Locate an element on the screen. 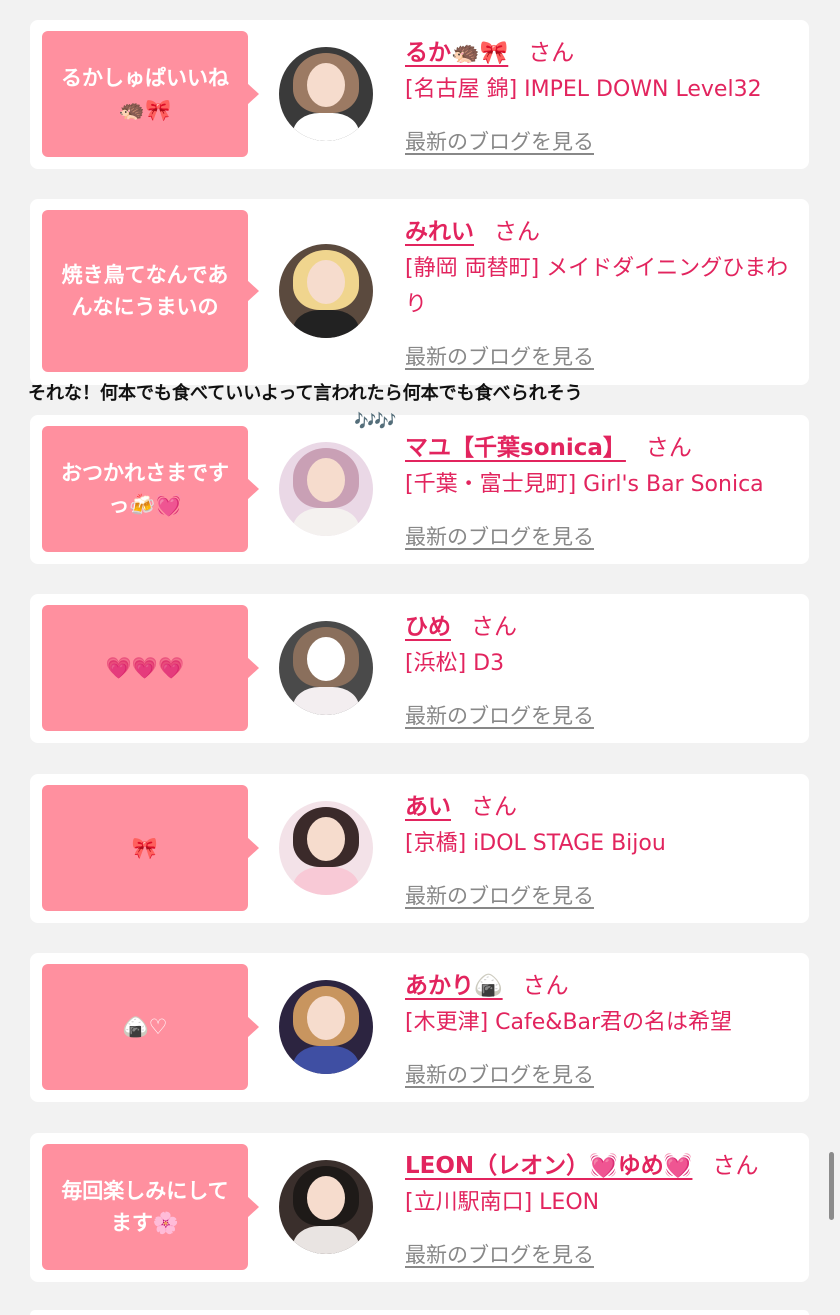  music-notes-icon: 🎶🎶 is located at coordinates (375, 421).